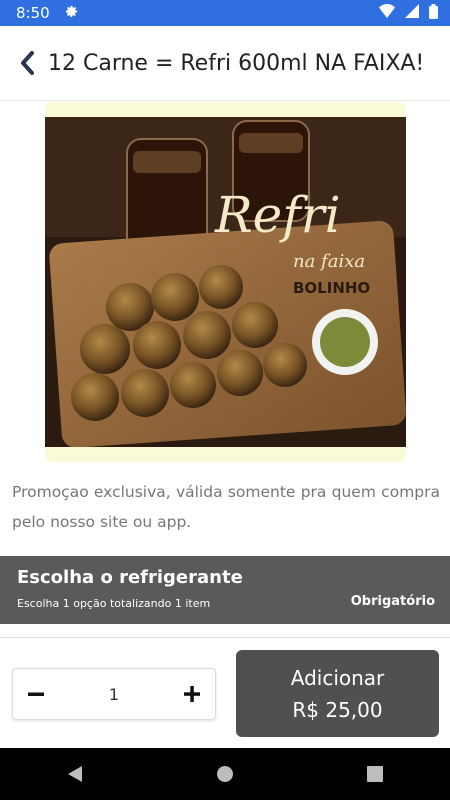  Describe the element at coordinates (130, 577) in the screenshot. I see `section-title: Escolha o refrigerante` at that location.